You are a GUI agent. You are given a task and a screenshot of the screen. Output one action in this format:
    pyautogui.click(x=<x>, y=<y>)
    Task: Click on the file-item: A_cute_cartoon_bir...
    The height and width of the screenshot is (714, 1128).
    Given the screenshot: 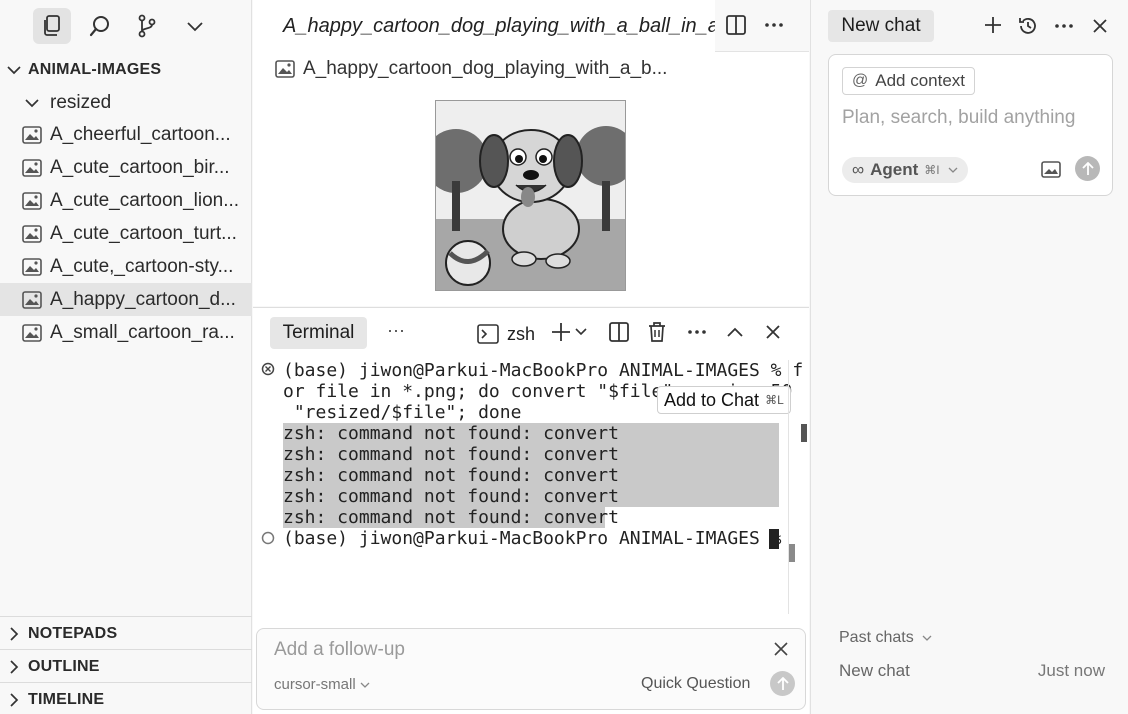 What is the action you would take?
    pyautogui.click(x=126, y=167)
    